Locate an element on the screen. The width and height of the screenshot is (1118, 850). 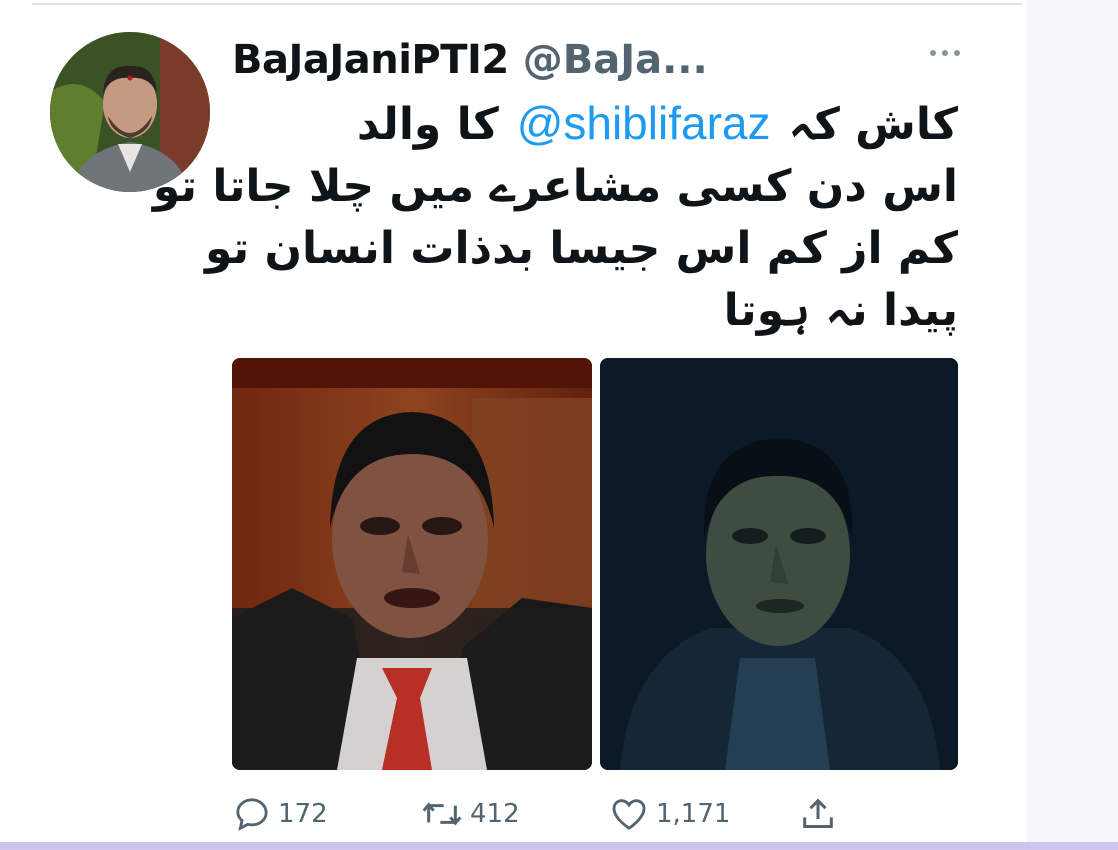
bottom-border is located at coordinates (559, 846).